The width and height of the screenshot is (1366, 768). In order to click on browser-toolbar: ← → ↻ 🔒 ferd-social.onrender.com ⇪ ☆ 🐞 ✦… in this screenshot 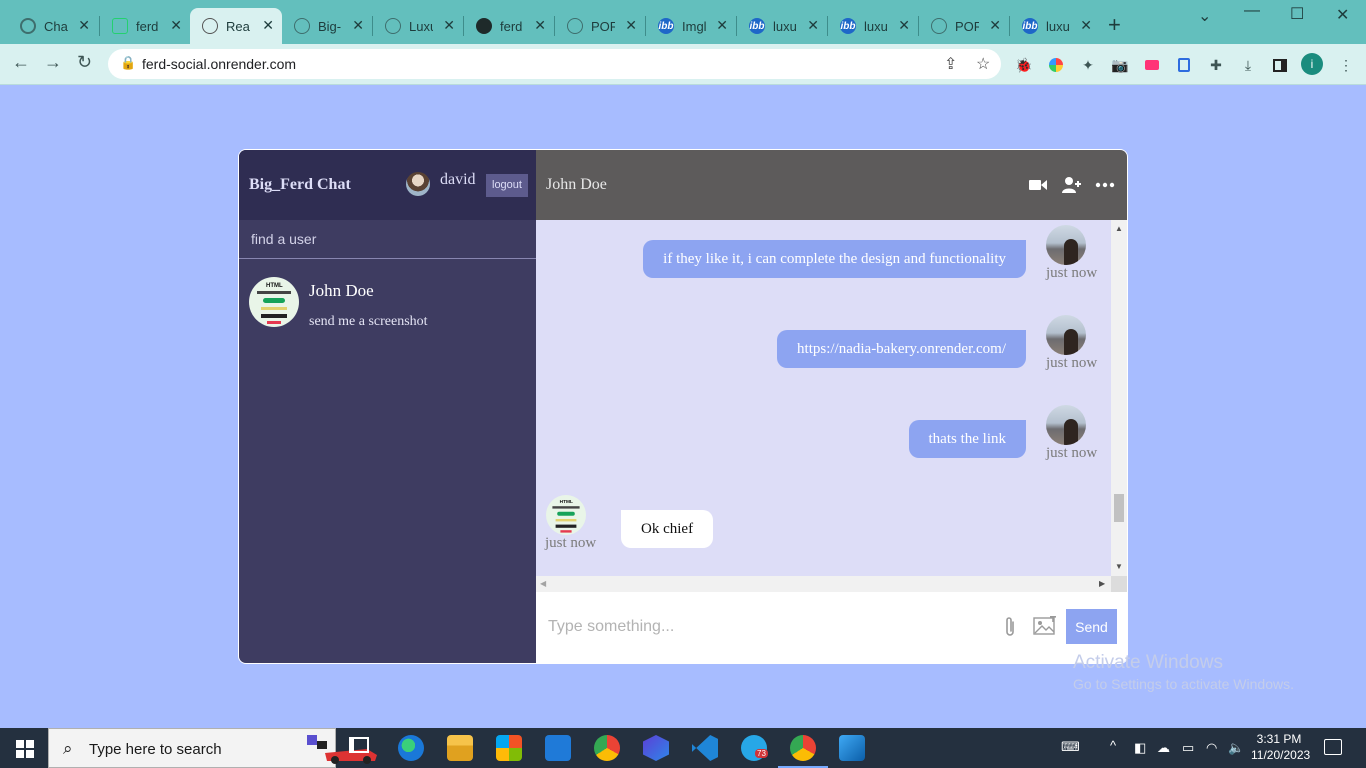, I will do `click(683, 64)`.